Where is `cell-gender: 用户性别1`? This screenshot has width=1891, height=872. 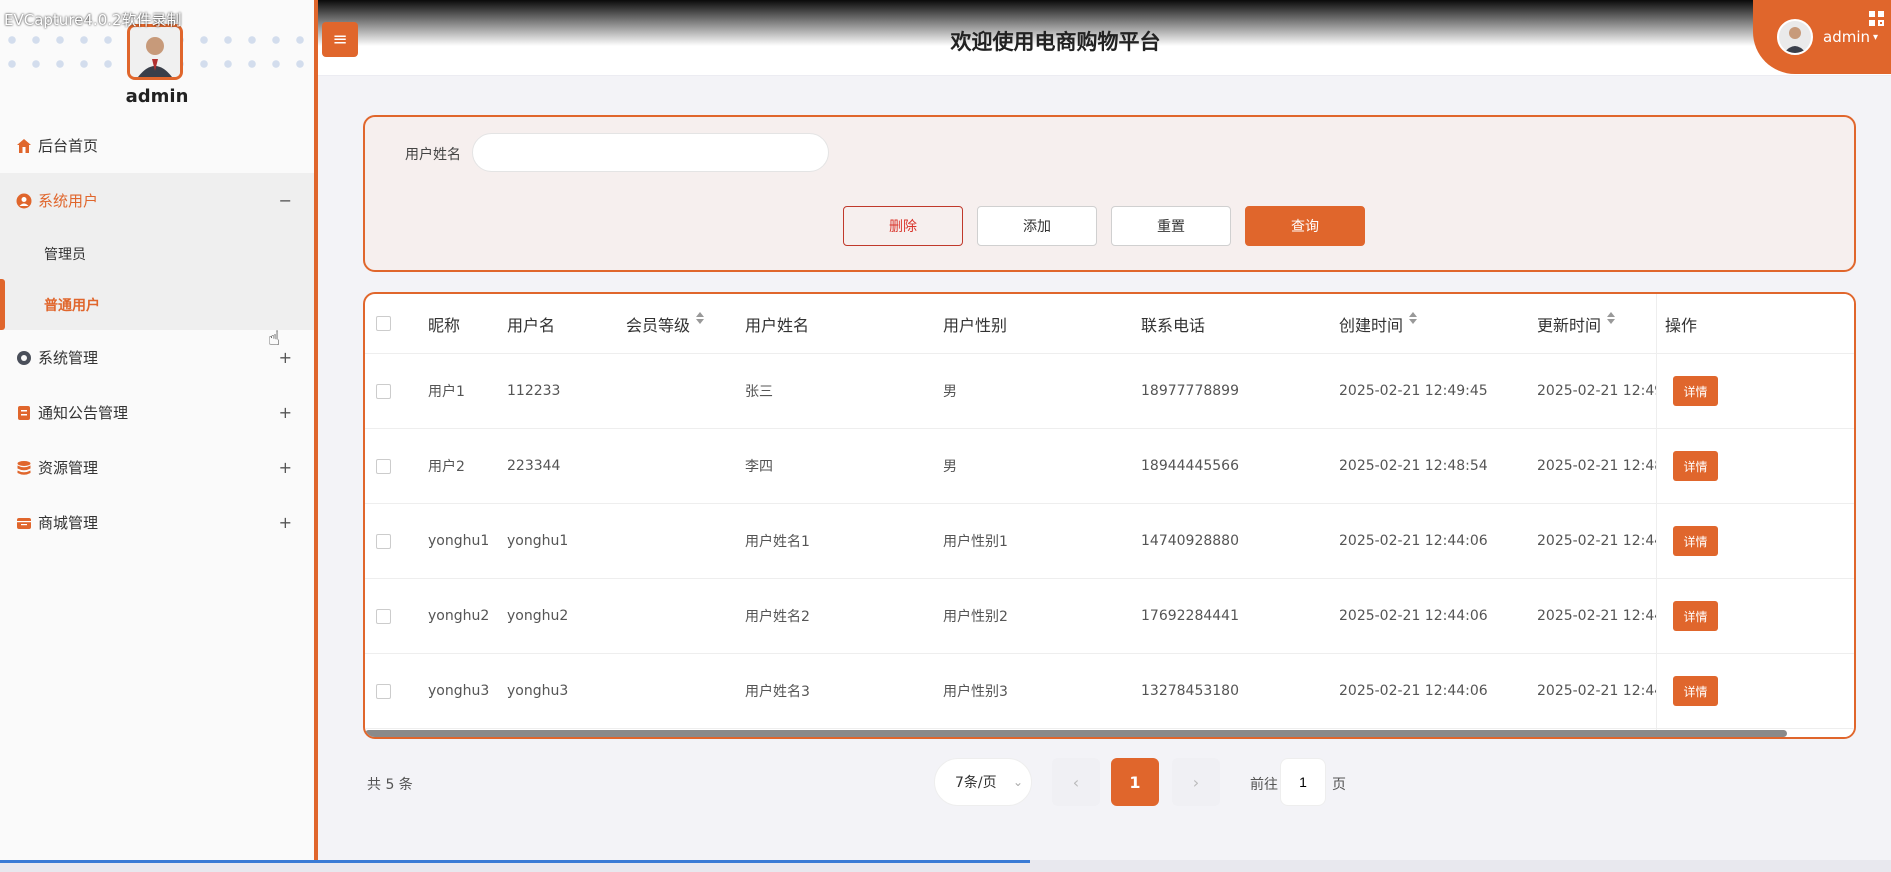
cell-gender: 用户性别1 is located at coordinates (975, 542).